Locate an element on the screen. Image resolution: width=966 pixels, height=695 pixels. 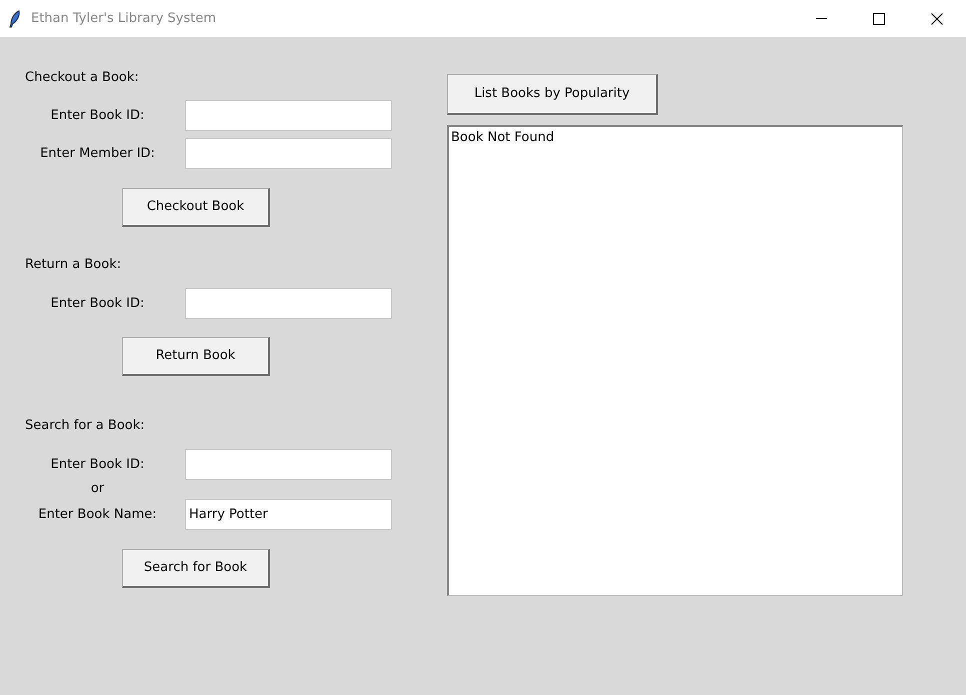
feather-icon is located at coordinates (15, 19).